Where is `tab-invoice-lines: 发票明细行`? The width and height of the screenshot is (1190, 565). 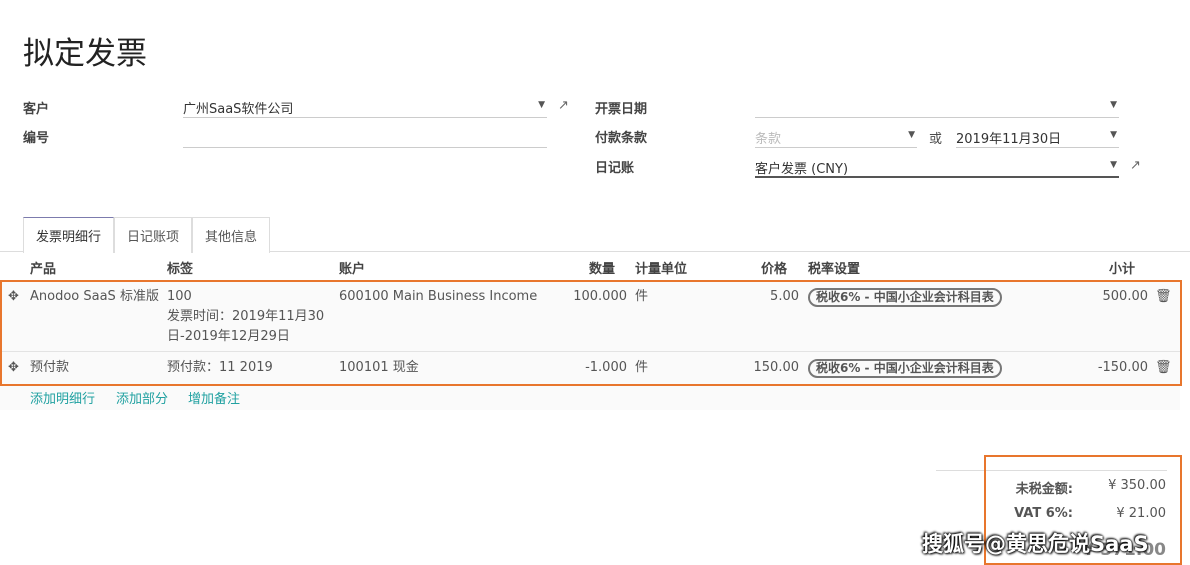
tab-invoice-lines: 发票明细行 is located at coordinates (69, 235).